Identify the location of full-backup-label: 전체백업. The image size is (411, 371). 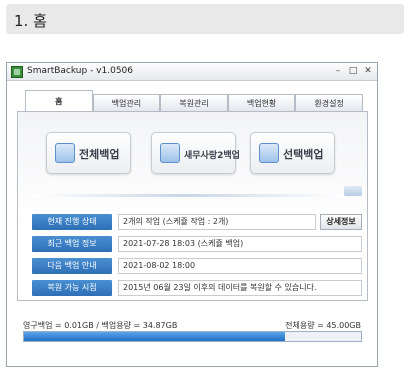
(99, 154).